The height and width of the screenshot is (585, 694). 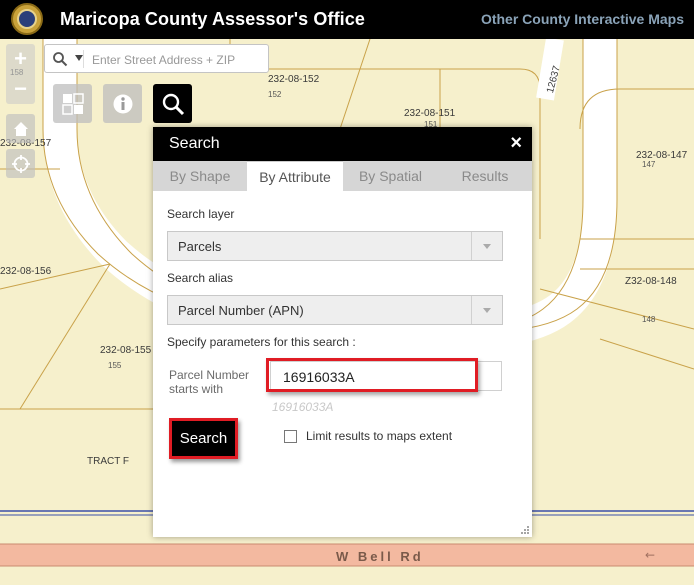 I want to click on limit-extent-label: Limit results to maps extent, so click(x=379, y=436).